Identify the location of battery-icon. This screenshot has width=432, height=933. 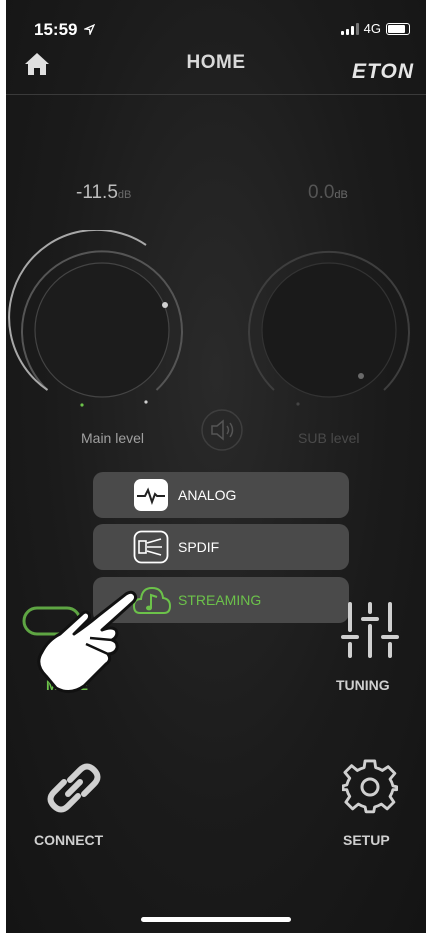
(398, 28).